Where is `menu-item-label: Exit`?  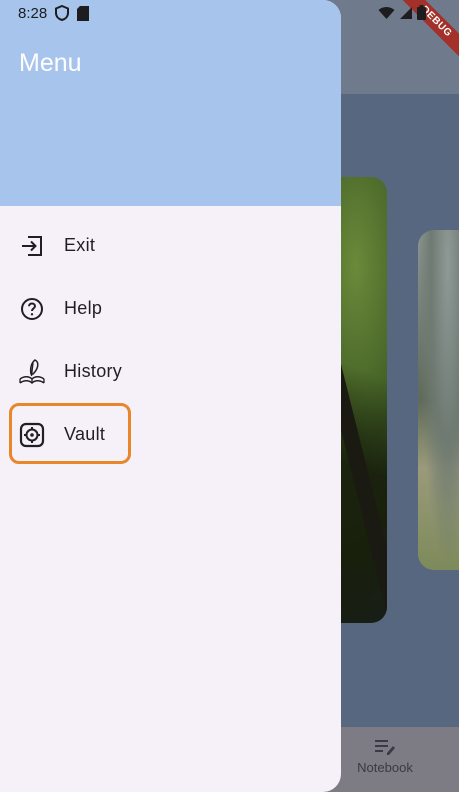
menu-item-label: Exit is located at coordinates (80, 245).